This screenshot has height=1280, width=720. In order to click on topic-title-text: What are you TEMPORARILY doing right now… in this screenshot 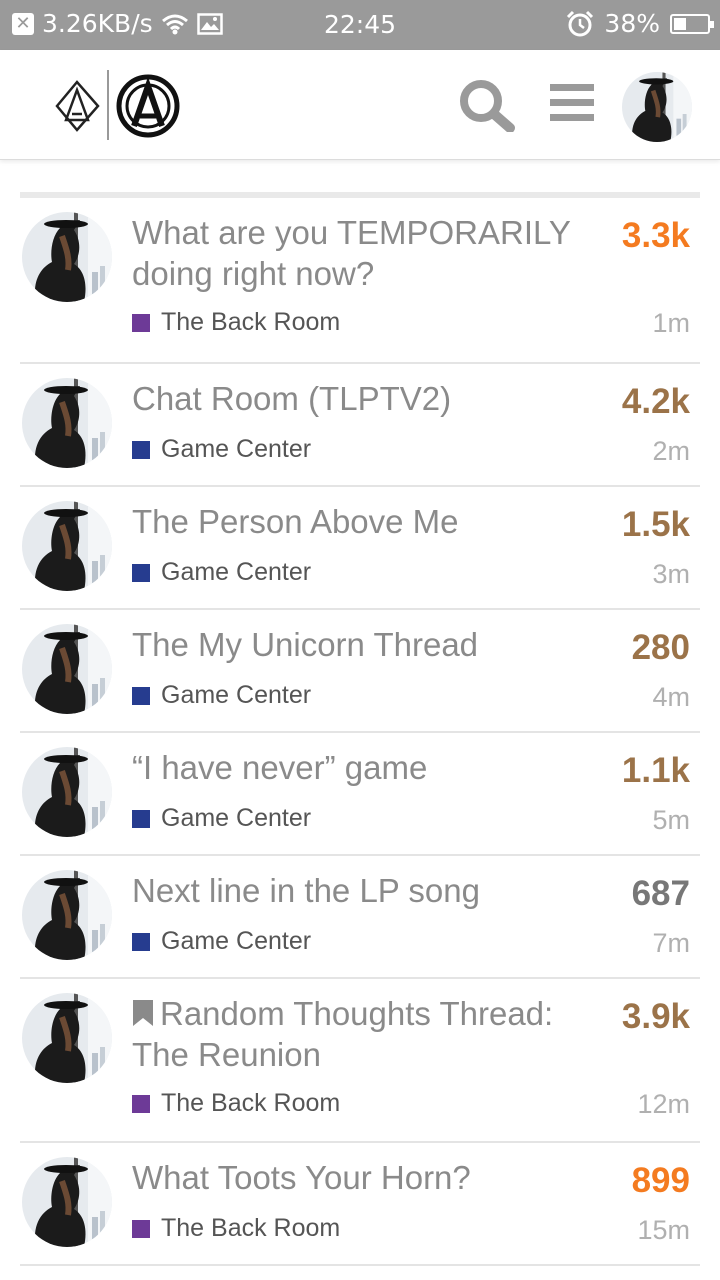, I will do `click(351, 253)`.